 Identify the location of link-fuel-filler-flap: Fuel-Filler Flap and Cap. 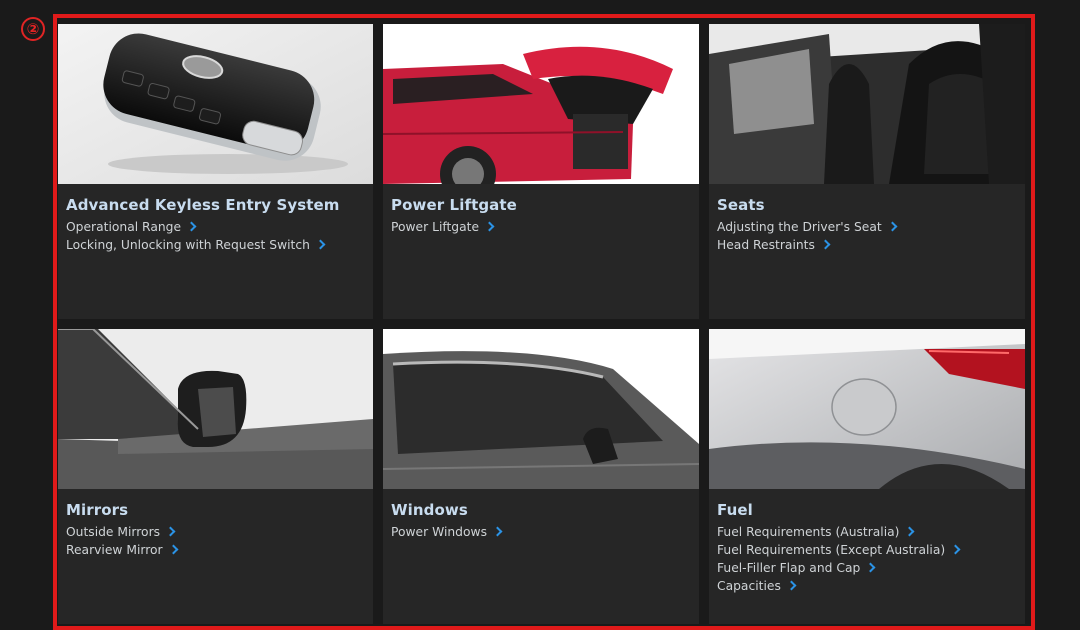
(867, 568).